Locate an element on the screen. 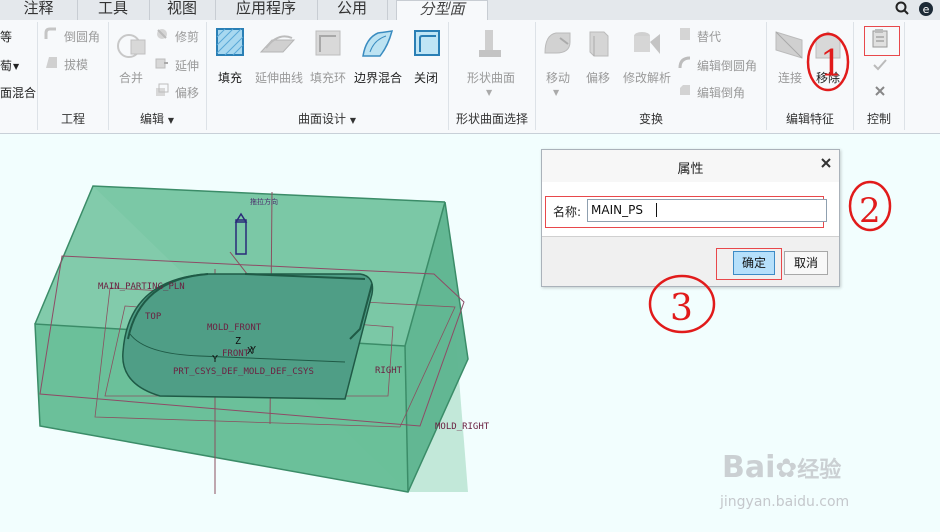  tab-parting-surface: 分型面 is located at coordinates (442, 11).